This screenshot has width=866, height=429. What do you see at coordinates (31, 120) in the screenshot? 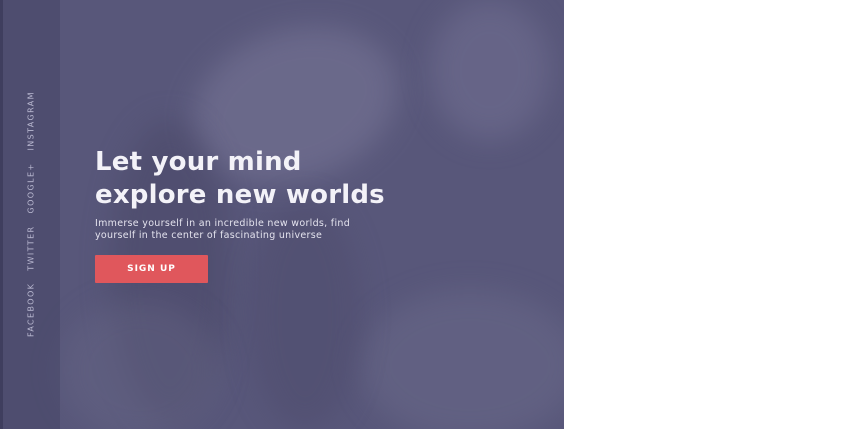
I see `social-link-instagram: INSTAGRAM` at bounding box center [31, 120].